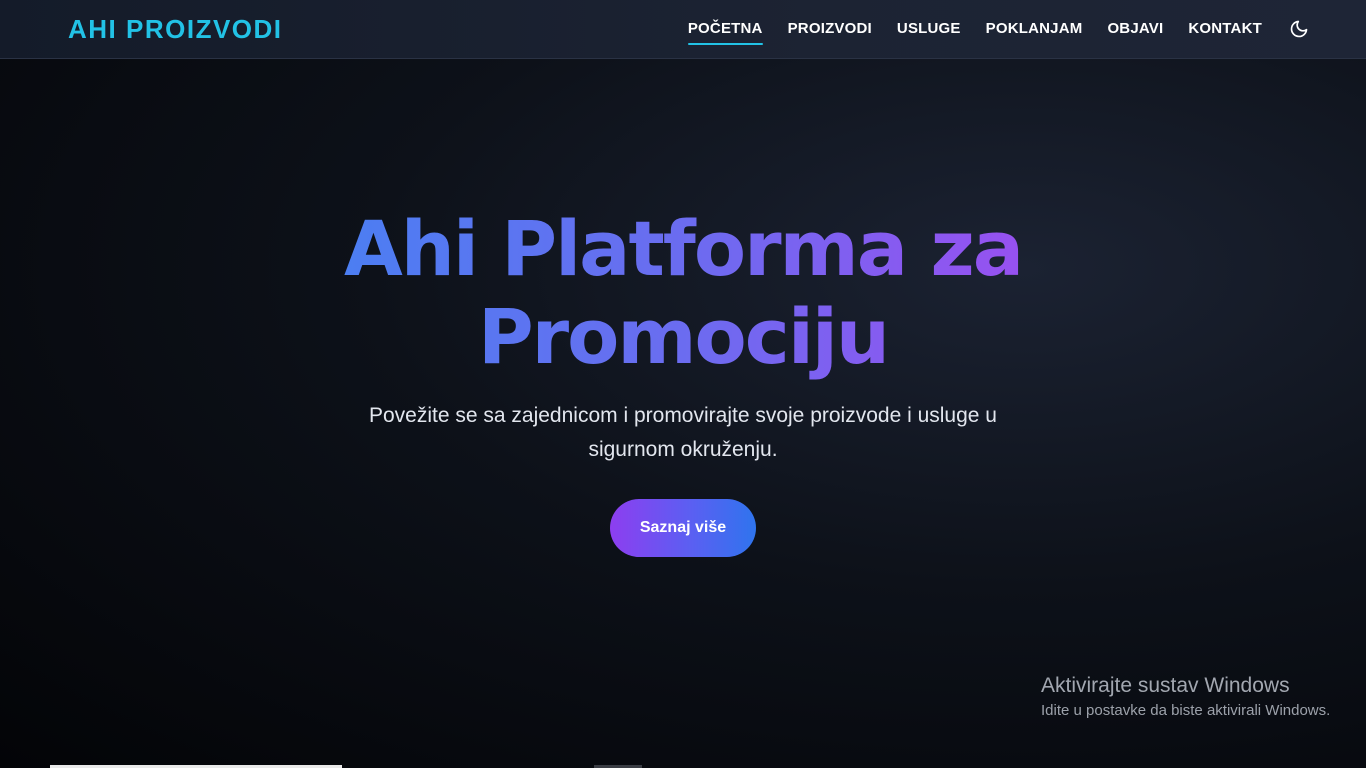 The height and width of the screenshot is (768, 1366). Describe the element at coordinates (1034, 29) in the screenshot. I see `nav-item-poklanjam: POKLANJAM` at that location.